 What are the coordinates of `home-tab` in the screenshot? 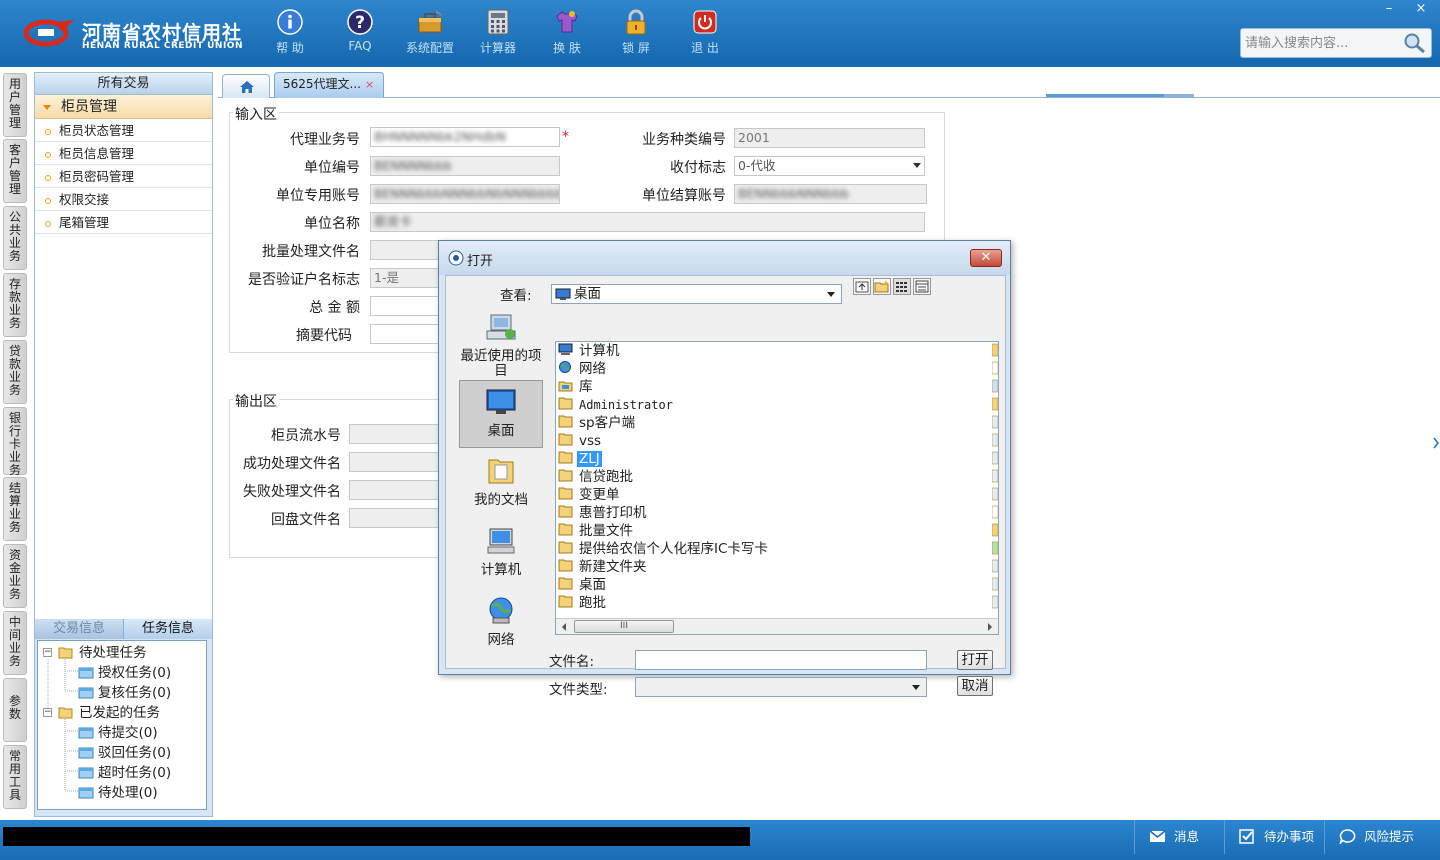 It's located at (246, 86).